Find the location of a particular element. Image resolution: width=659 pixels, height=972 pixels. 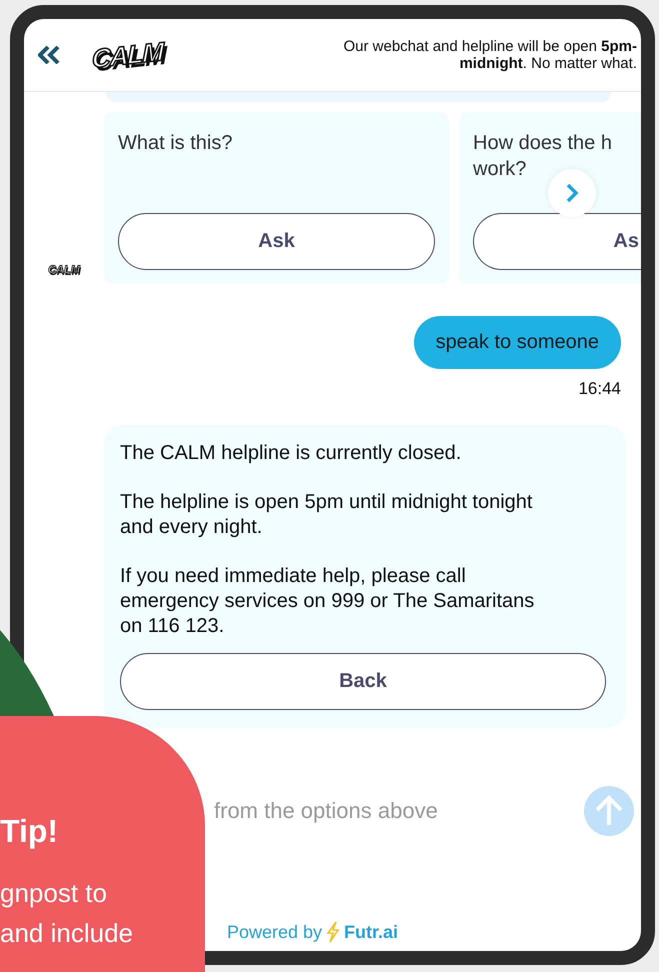

powered-by-label: Powered by is located at coordinates (274, 932).